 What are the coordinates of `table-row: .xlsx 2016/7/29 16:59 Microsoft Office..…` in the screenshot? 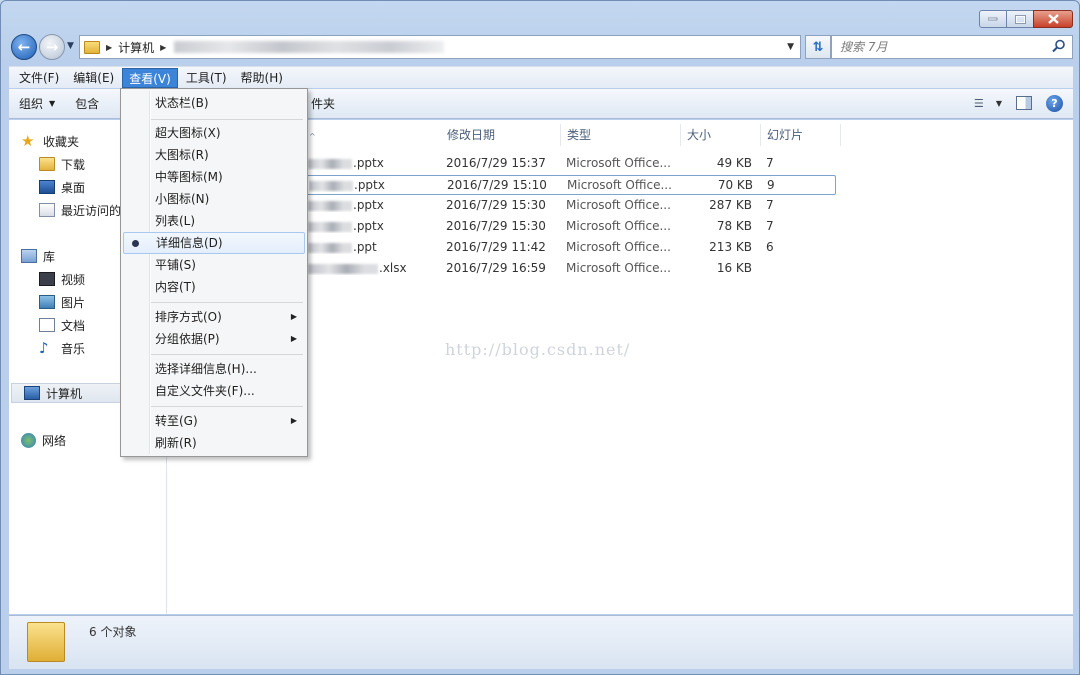 It's located at (570, 269).